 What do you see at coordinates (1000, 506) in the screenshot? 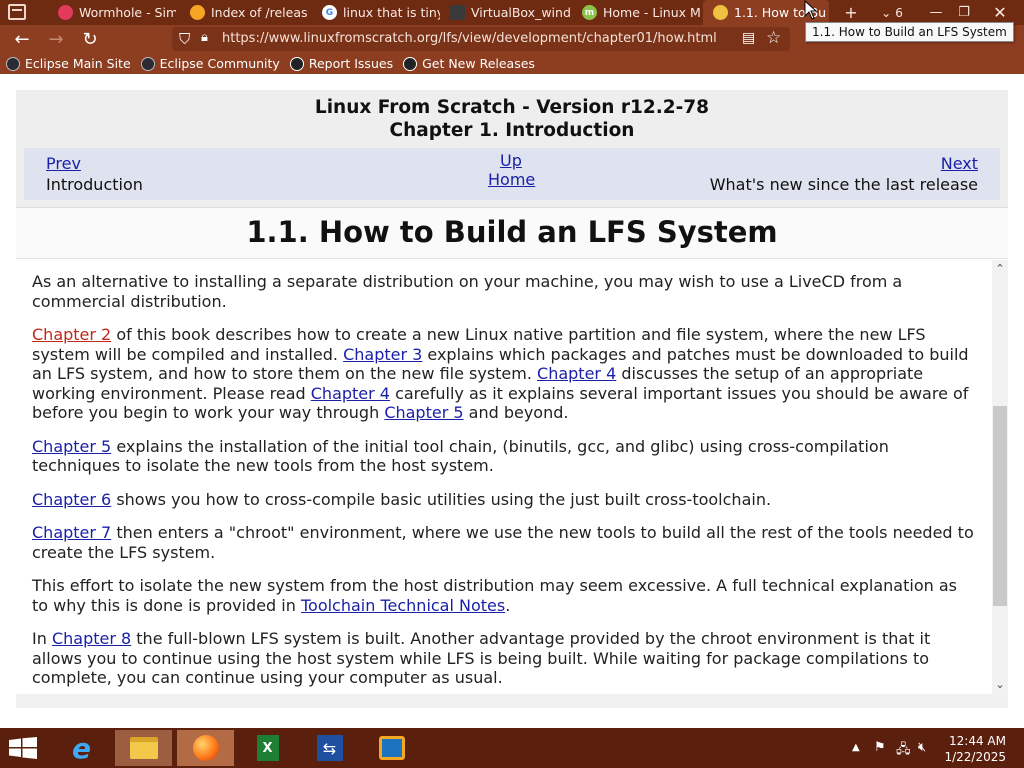
I see `scrollbar-thumb` at bounding box center [1000, 506].